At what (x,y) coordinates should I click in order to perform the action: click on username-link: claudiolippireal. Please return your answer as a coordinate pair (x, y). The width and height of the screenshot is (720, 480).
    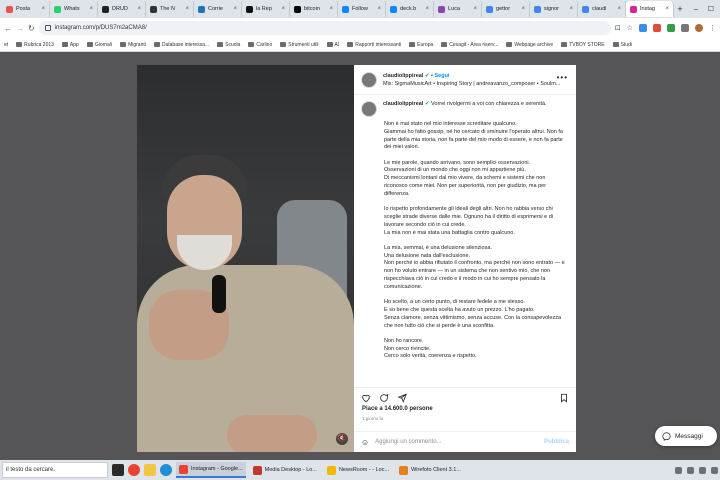
    Looking at the image, I should click on (403, 76).